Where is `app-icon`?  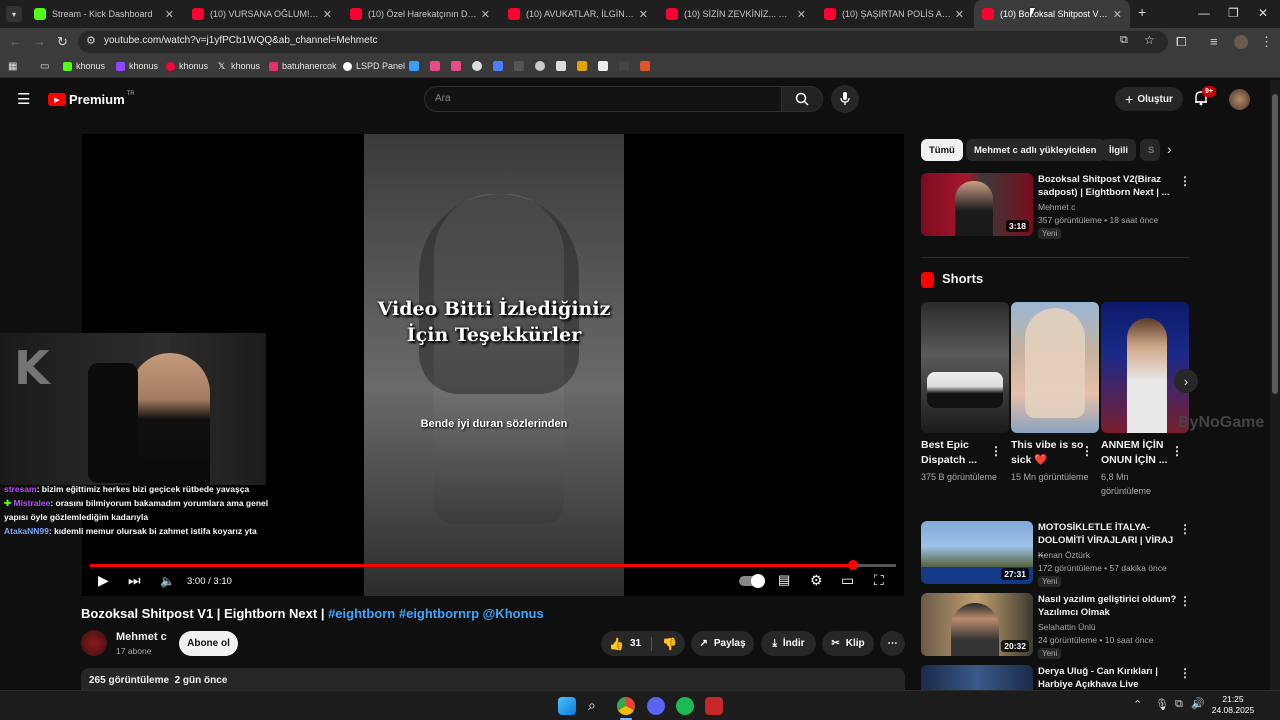
app-icon is located at coordinates (714, 706).